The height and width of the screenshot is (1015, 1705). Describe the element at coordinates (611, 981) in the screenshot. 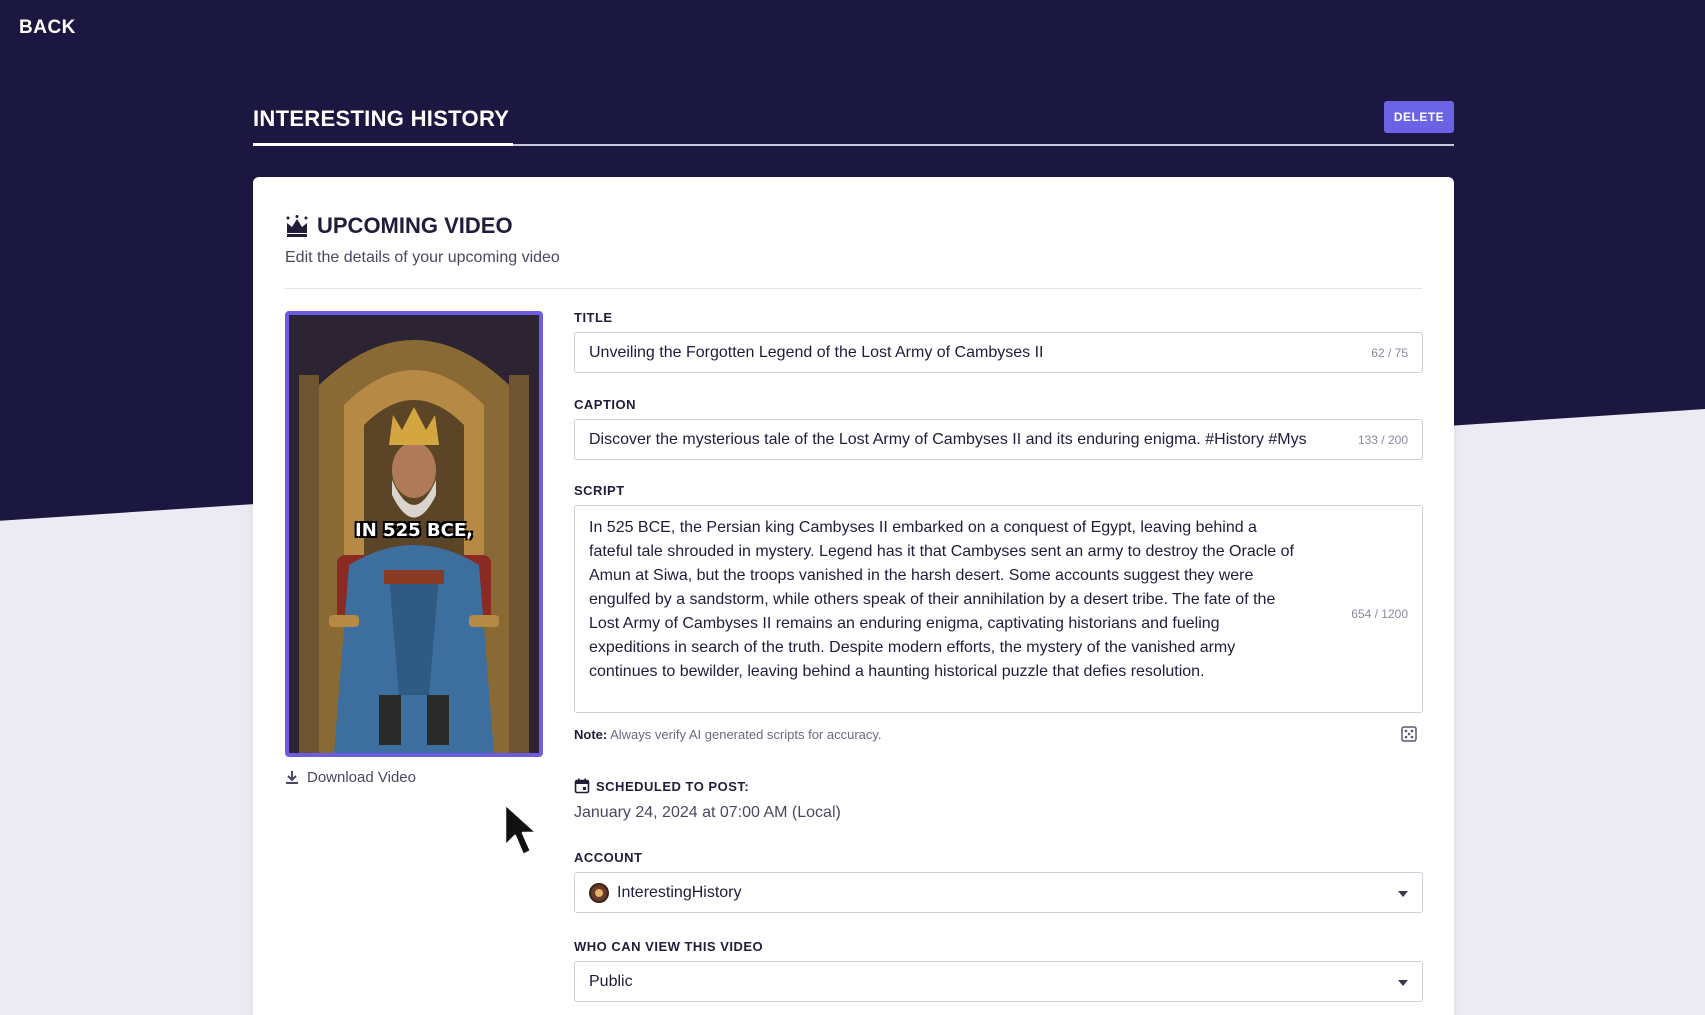

I see `visibility-value: Public` at that location.